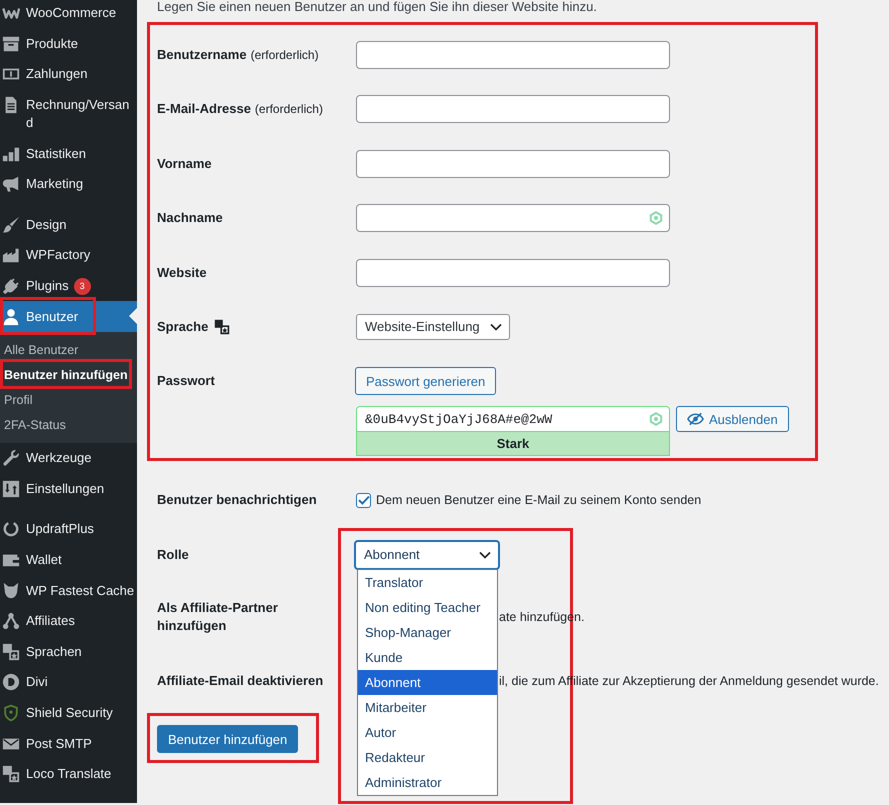 The image size is (889, 805). What do you see at coordinates (68, 74) in the screenshot?
I see `sidebar-item: Zahlungen` at bounding box center [68, 74].